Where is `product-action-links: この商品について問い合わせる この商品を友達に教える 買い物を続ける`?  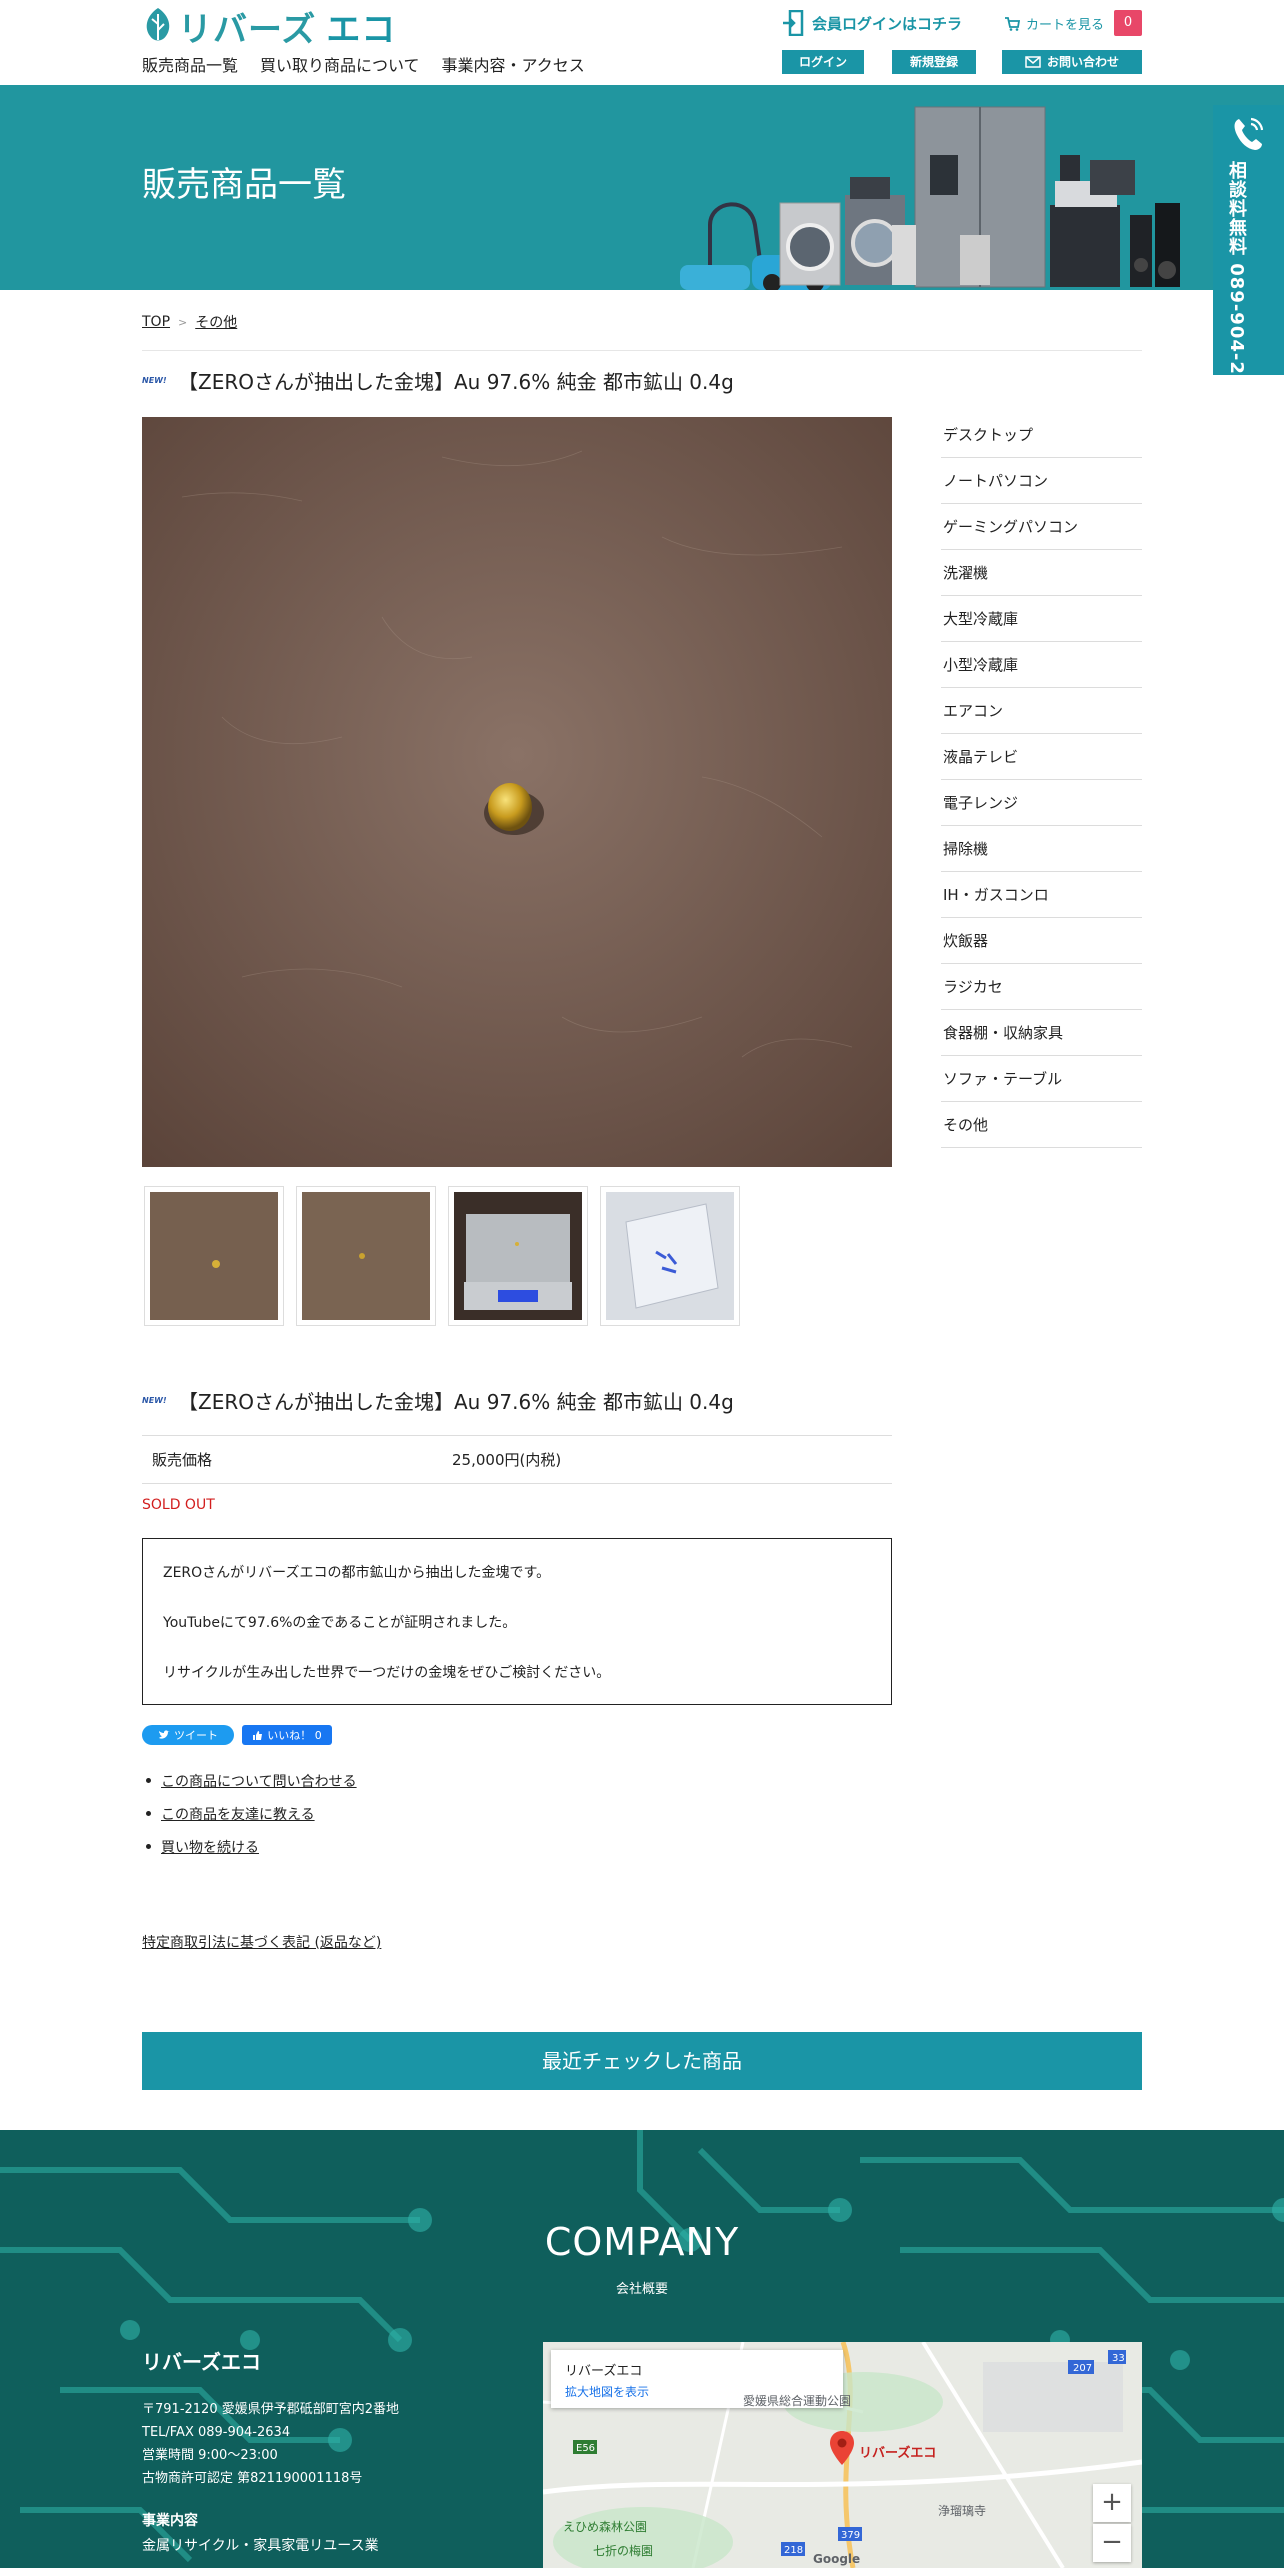
product-action-links: この商品について問い合わせる この商品を友達に教える 買い物を続ける is located at coordinates (251, 1813).